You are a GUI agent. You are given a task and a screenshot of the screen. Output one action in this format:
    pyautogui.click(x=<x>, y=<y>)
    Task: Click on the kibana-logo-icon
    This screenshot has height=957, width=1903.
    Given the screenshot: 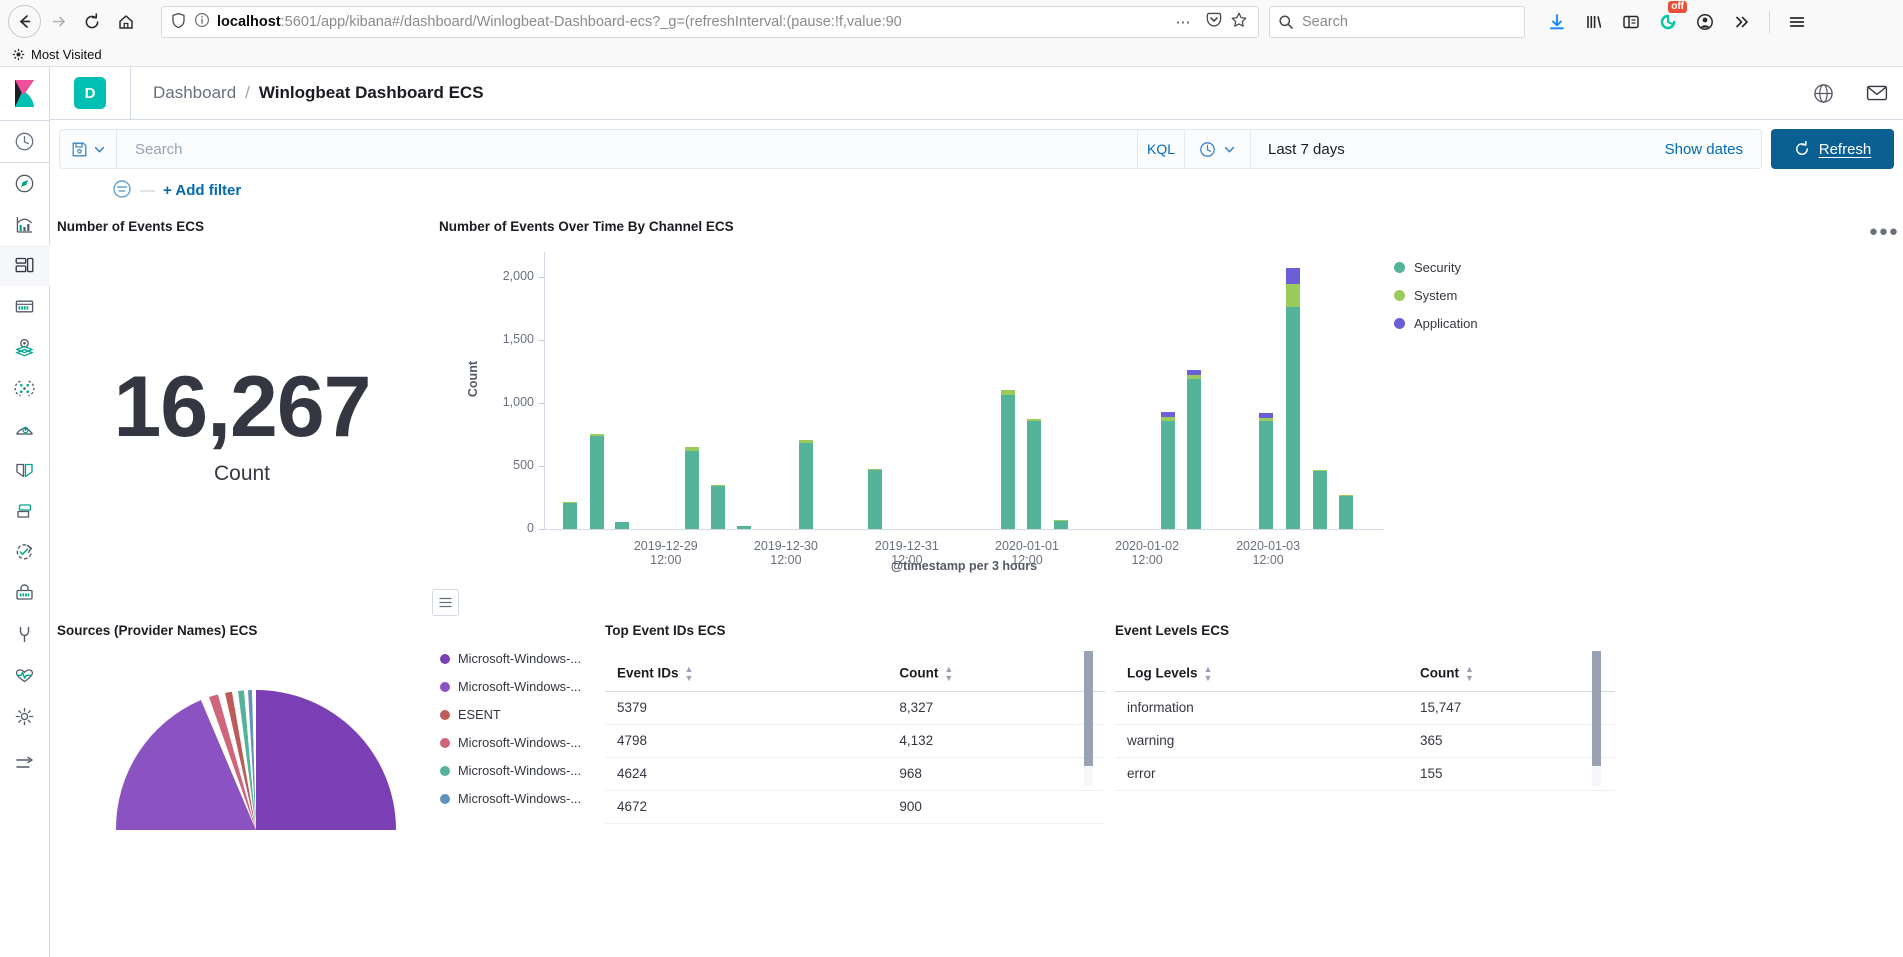 What is the action you would take?
    pyautogui.click(x=24, y=93)
    